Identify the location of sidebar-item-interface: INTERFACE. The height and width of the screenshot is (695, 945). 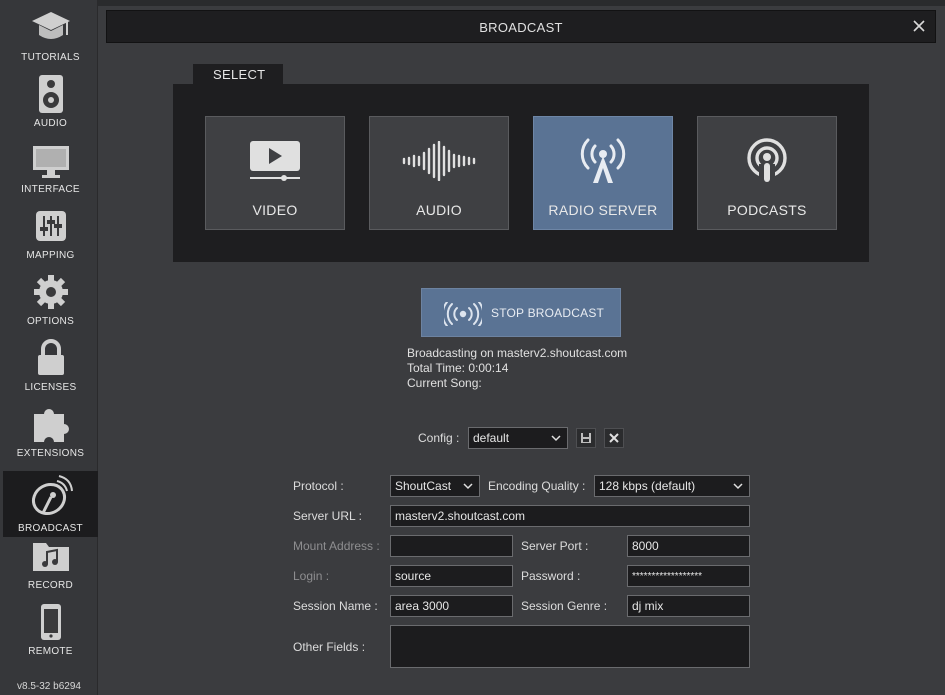
(50, 166).